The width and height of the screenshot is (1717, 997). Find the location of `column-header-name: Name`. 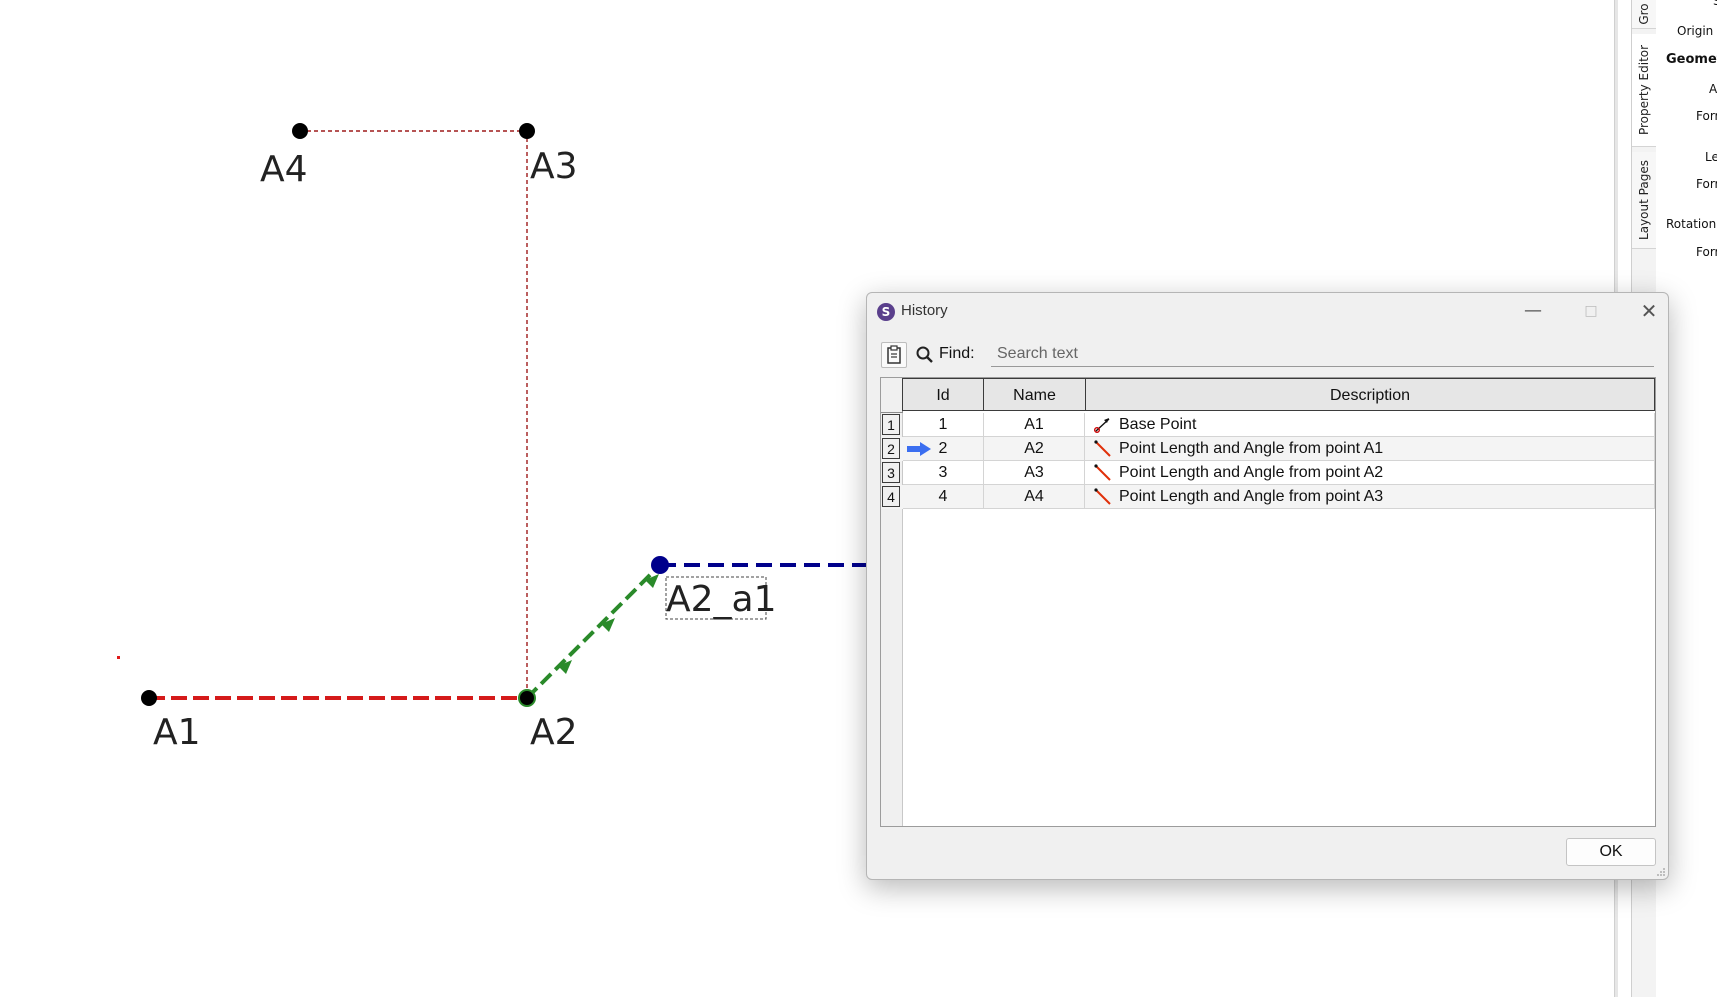

column-header-name: Name is located at coordinates (1034, 394).